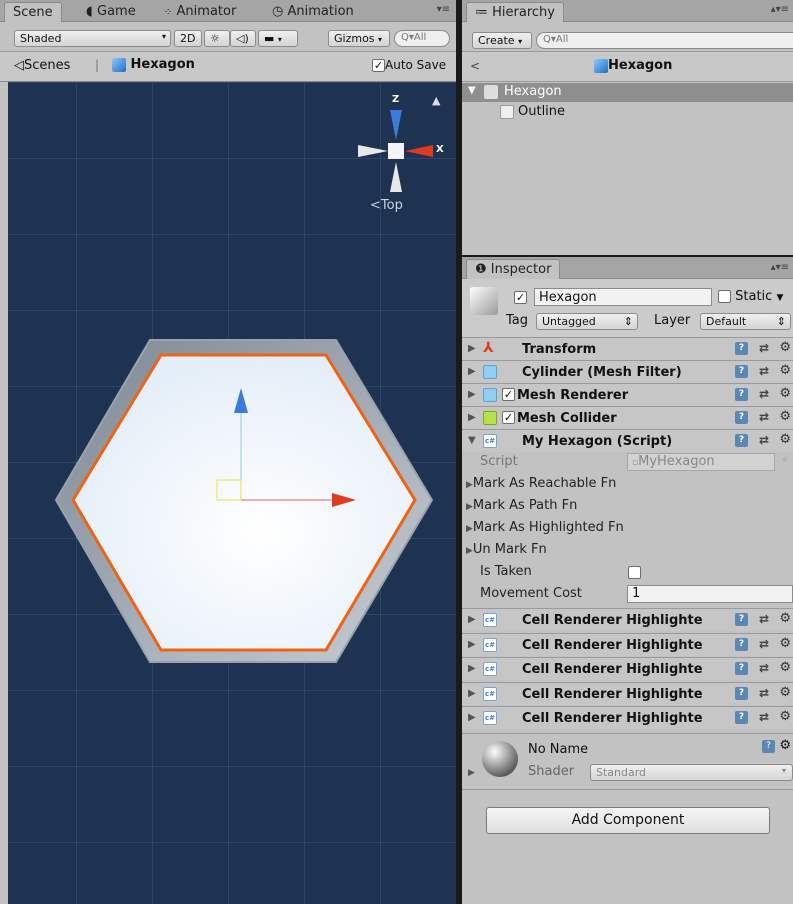 The image size is (793, 904). Describe the element at coordinates (313, 12) in the screenshot. I see `tab-animation: ◷ Animation` at that location.